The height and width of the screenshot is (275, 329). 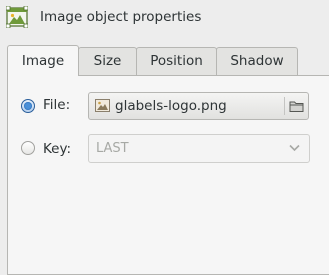 What do you see at coordinates (294, 148) in the screenshot?
I see `chevron-down-icon` at bounding box center [294, 148].